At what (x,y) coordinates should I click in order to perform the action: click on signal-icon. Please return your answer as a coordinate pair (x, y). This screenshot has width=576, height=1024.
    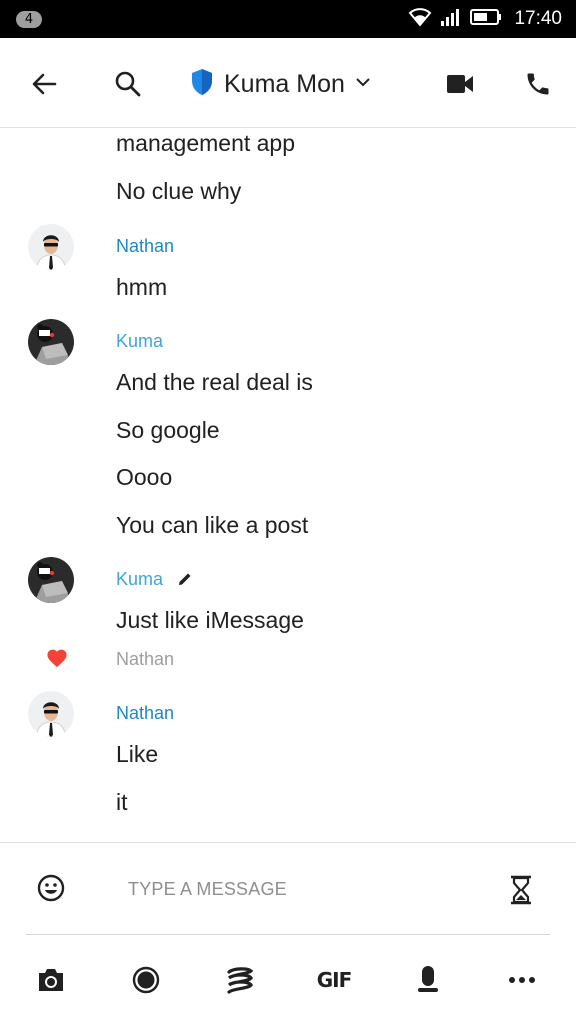
    Looking at the image, I should click on (451, 19).